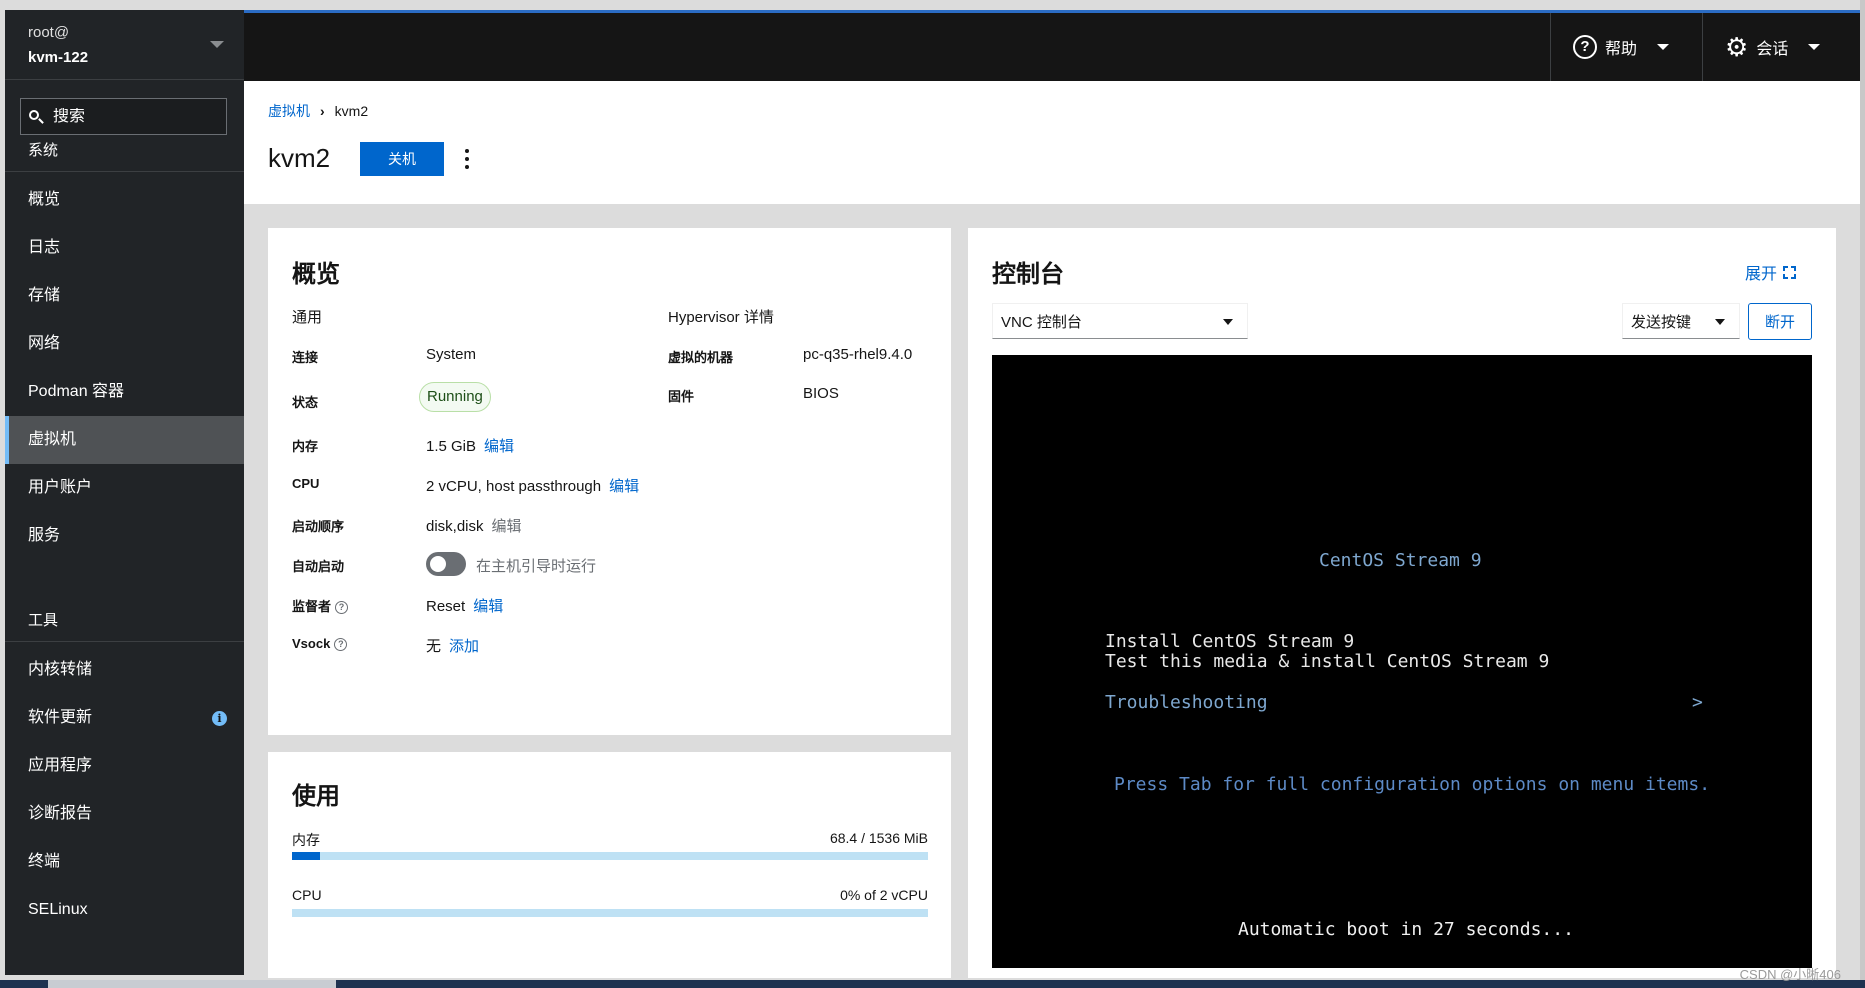 The image size is (1865, 988). What do you see at coordinates (446, 564) in the screenshot?
I see `autostart-toggle` at bounding box center [446, 564].